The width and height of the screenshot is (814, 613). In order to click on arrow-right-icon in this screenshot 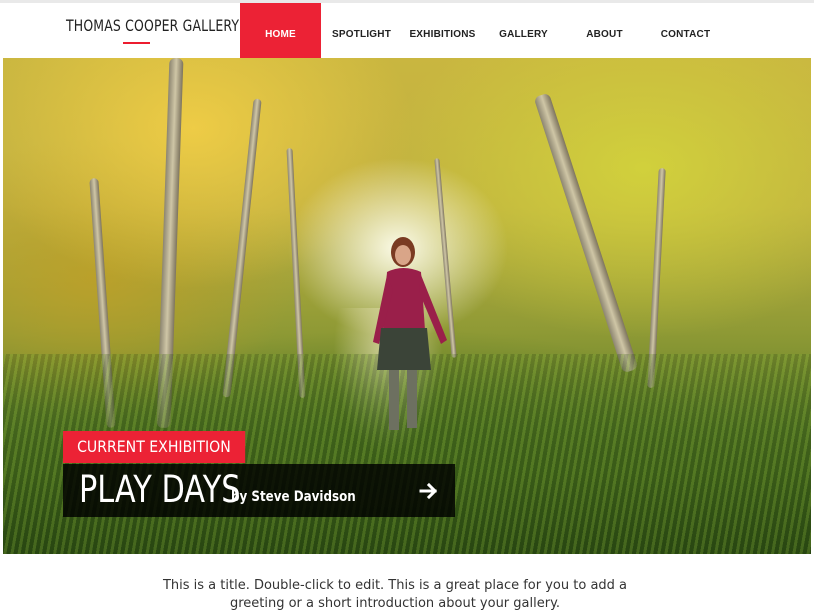, I will do `click(429, 491)`.